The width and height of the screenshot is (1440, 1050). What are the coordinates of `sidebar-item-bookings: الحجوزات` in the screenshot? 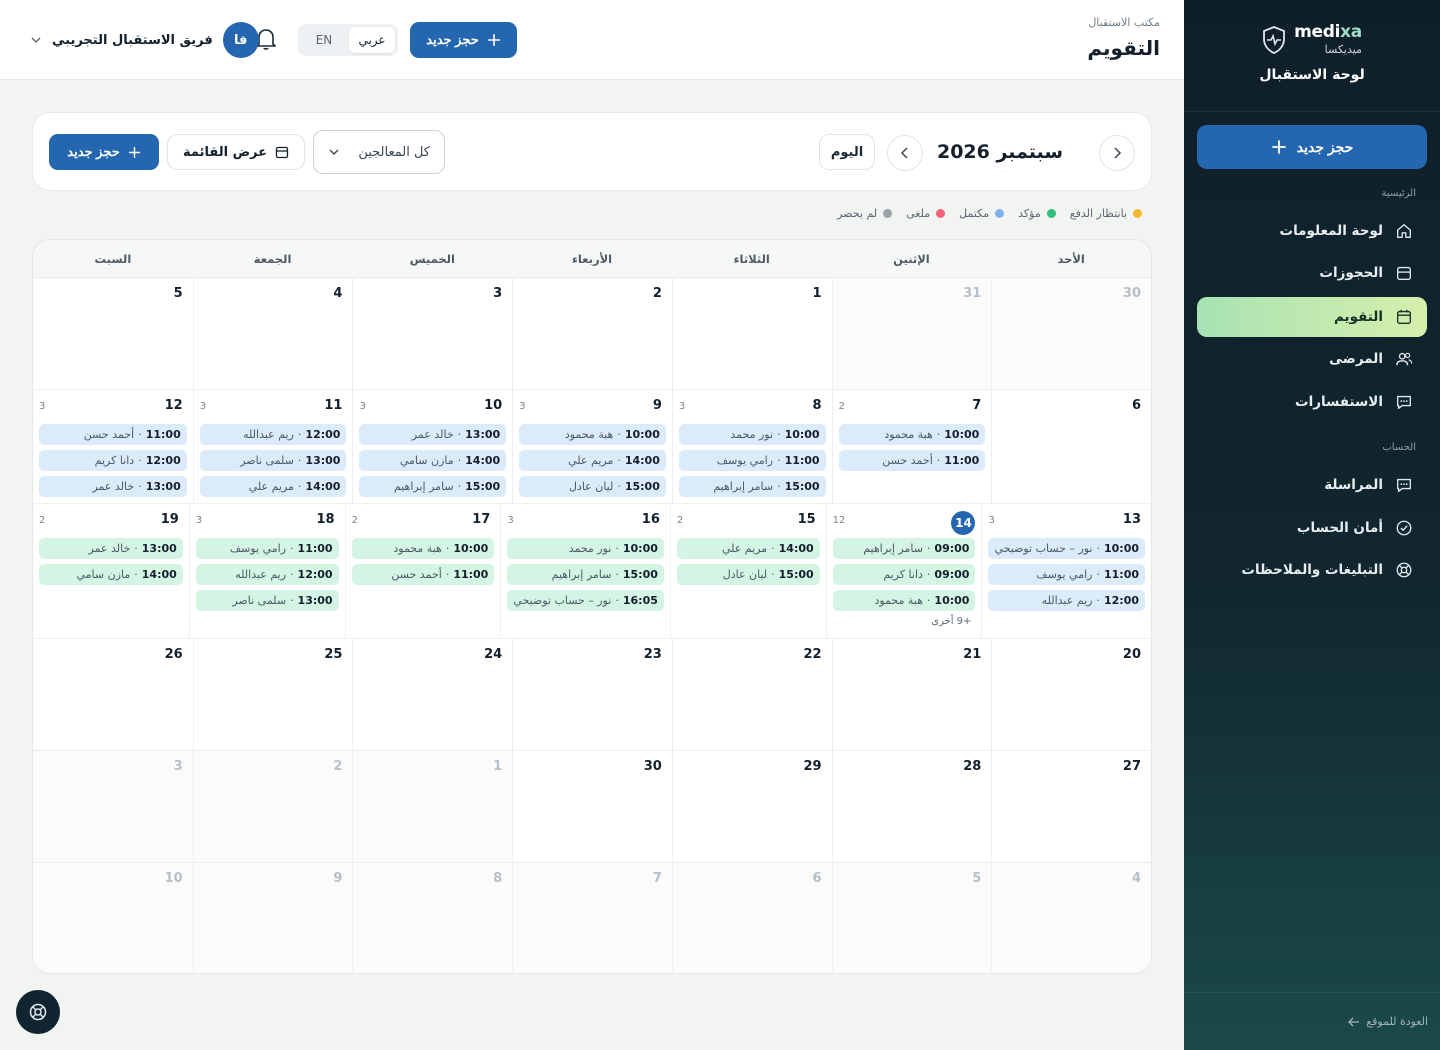 It's located at (1312, 273).